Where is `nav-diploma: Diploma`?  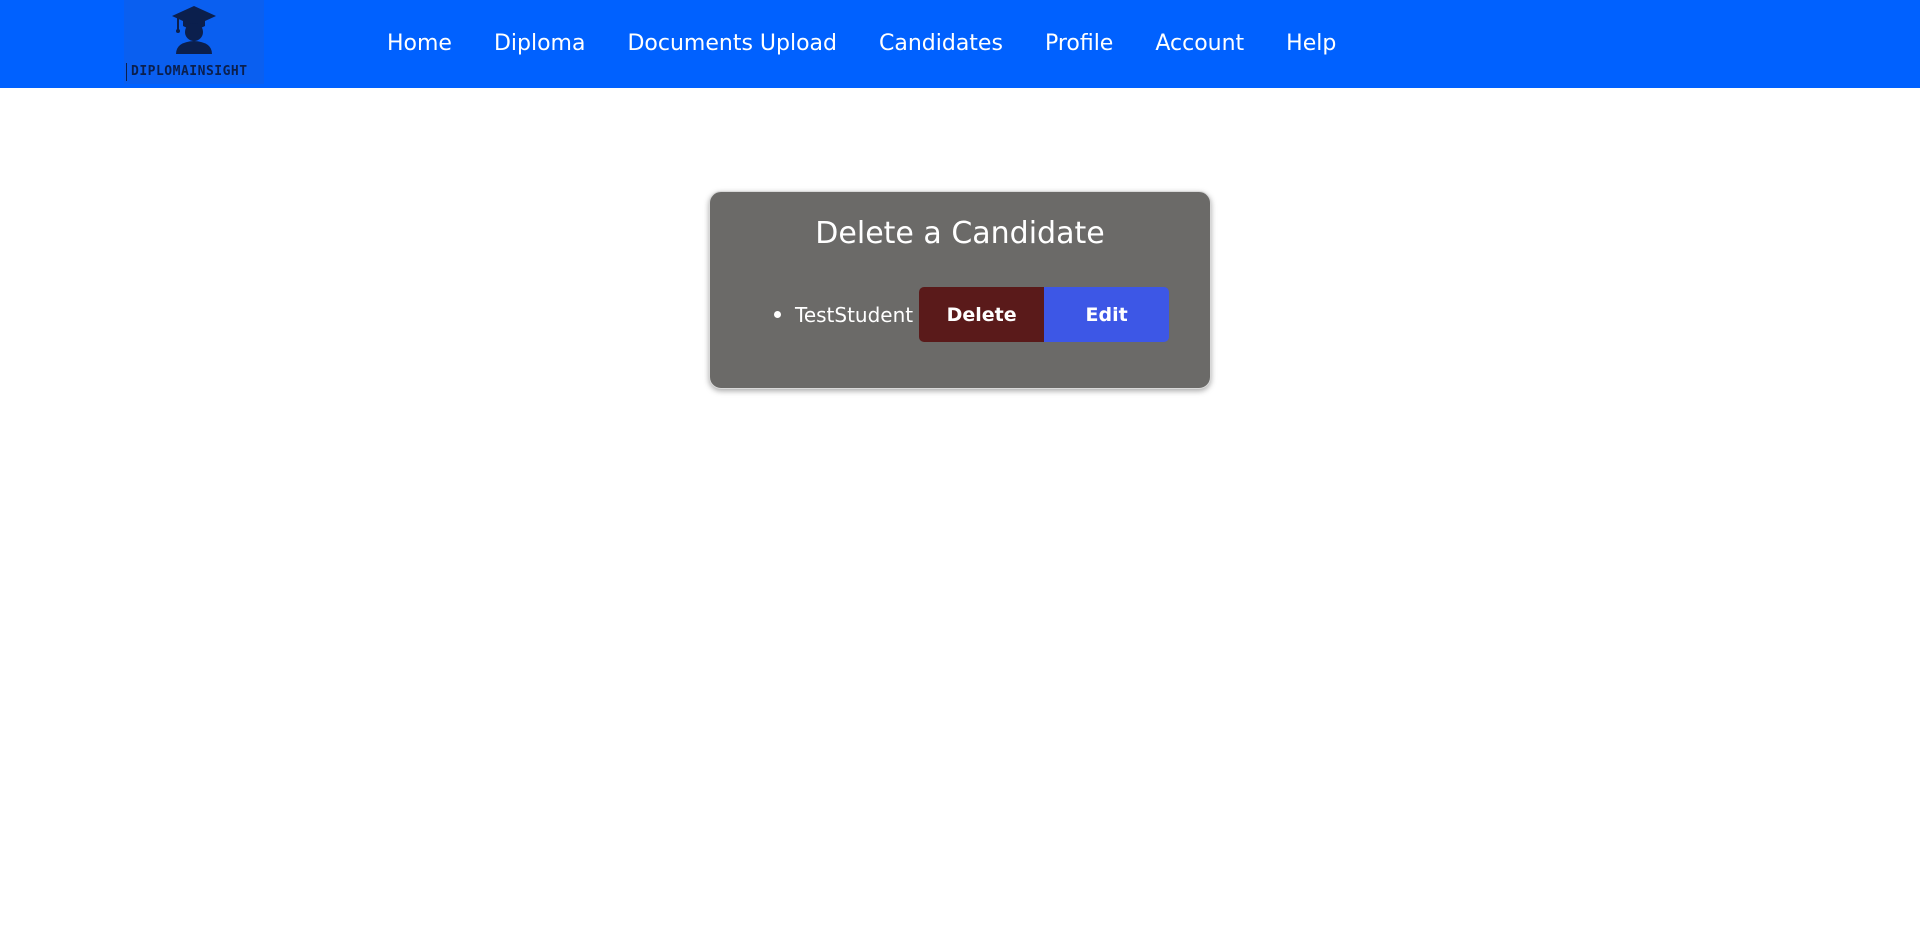
nav-diploma: Diploma is located at coordinates (540, 43).